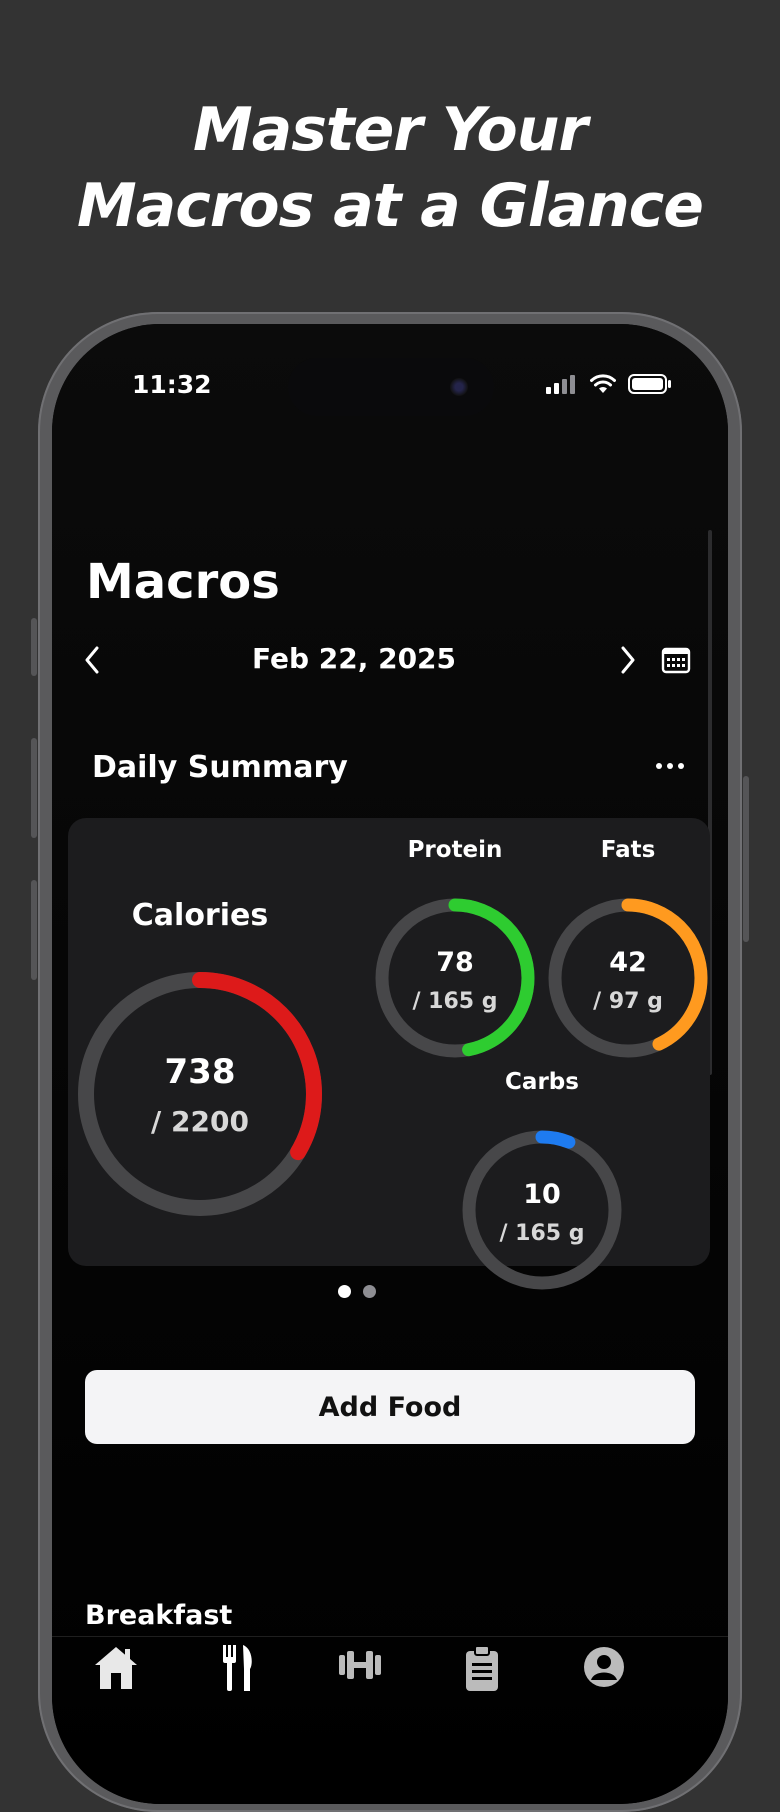 The height and width of the screenshot is (1812, 780). What do you see at coordinates (357, 1291) in the screenshot?
I see `summary-page-indicator` at bounding box center [357, 1291].